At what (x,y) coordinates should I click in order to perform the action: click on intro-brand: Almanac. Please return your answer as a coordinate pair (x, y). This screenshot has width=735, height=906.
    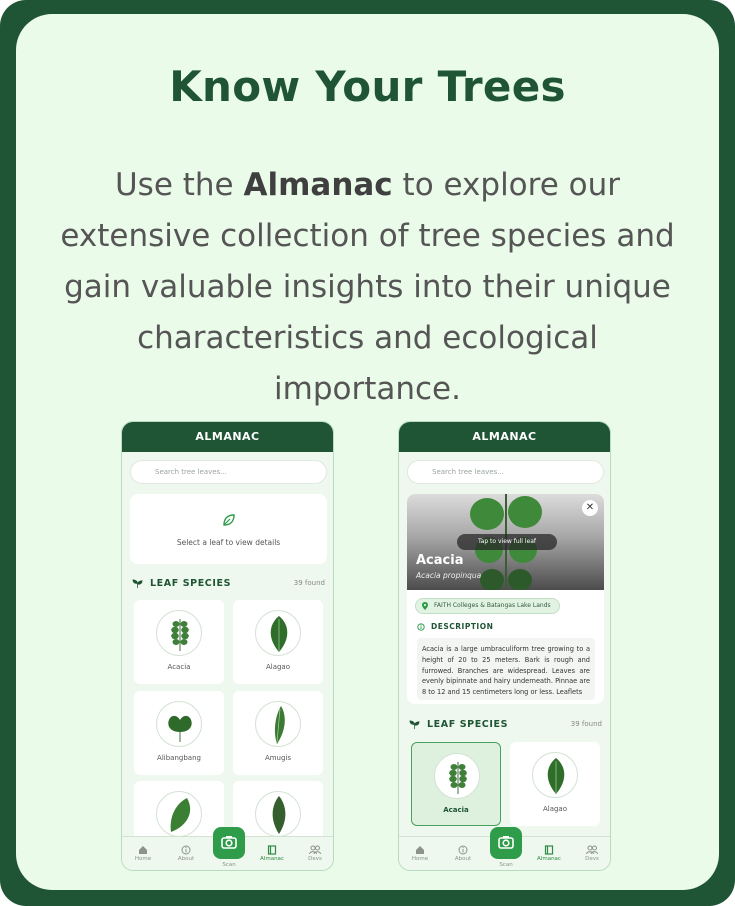
    Looking at the image, I should click on (318, 185).